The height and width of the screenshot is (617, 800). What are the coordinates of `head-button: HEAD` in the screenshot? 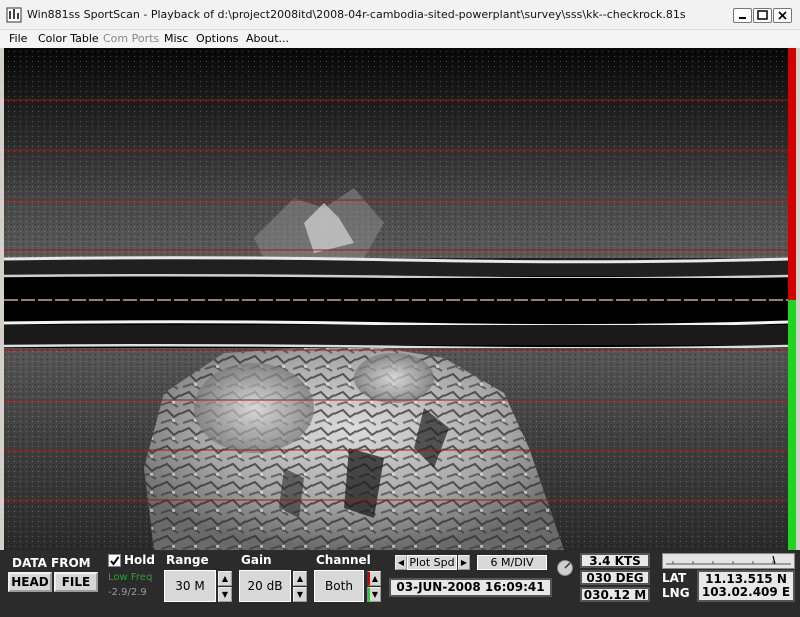 It's located at (30, 582).